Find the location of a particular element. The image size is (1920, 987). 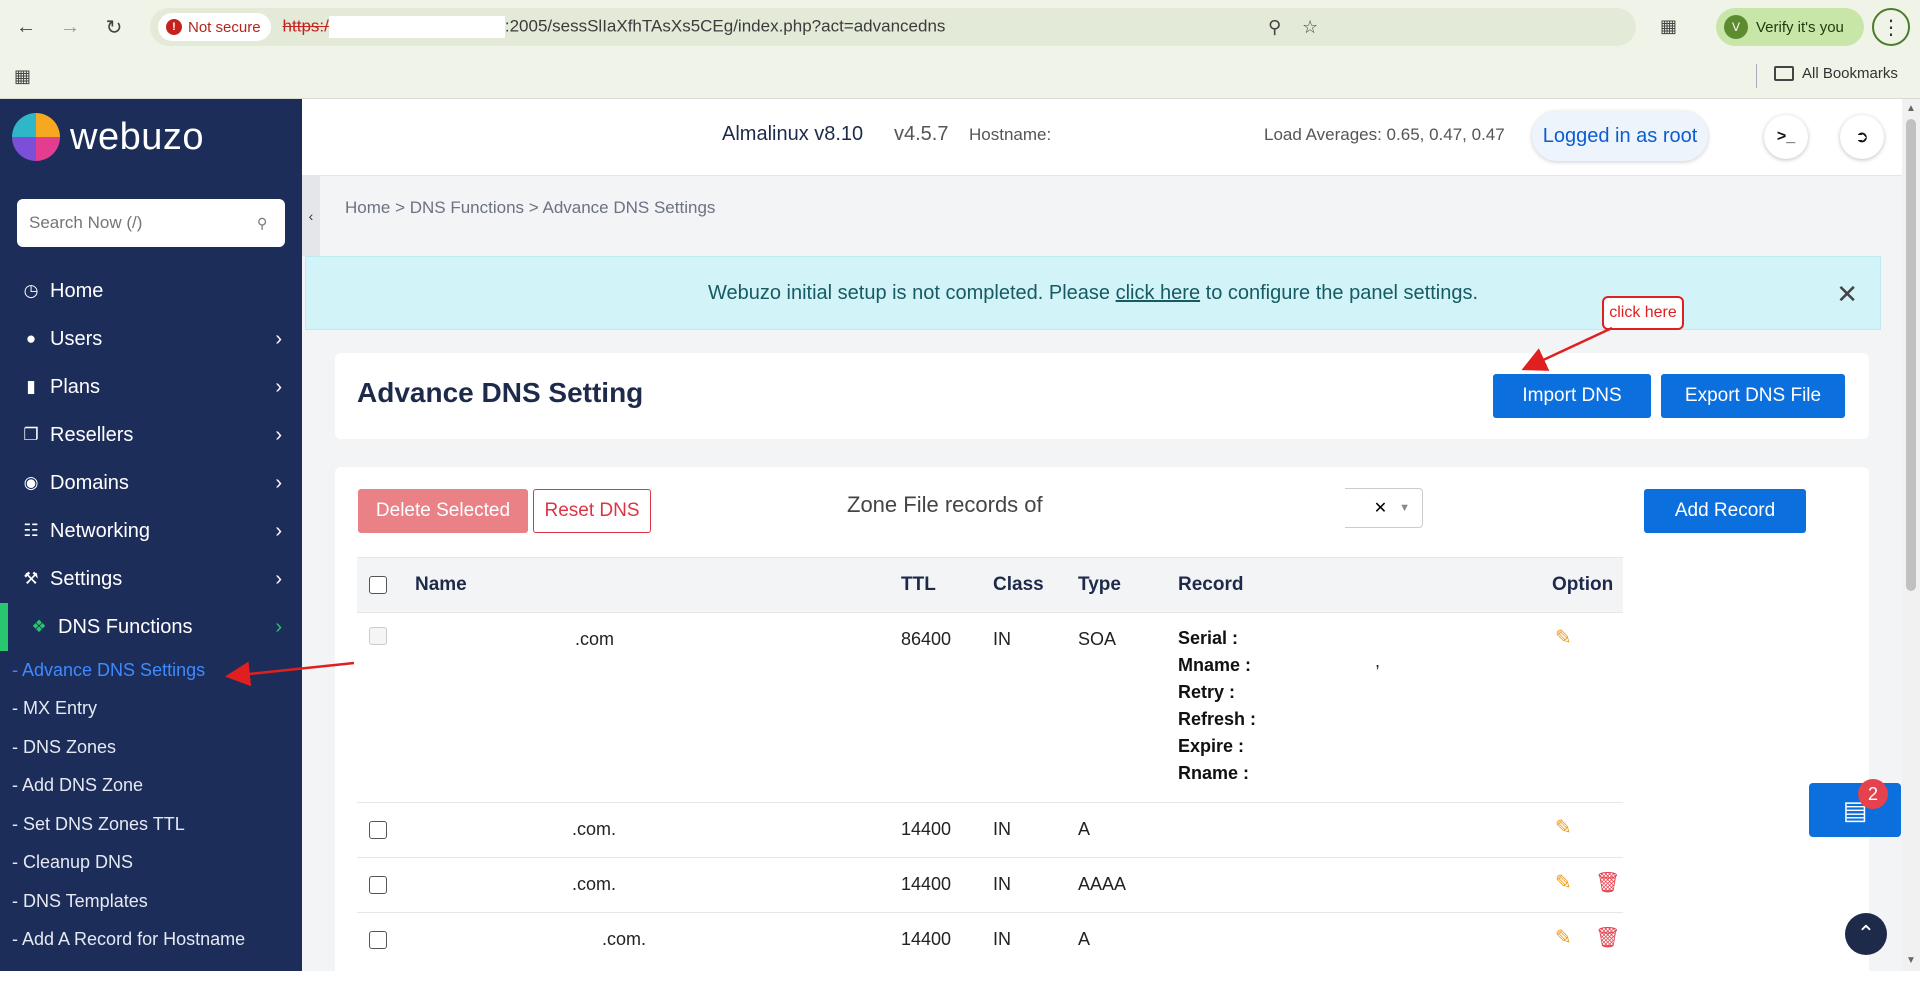

submenu-dns-templates: - DNS Templates is located at coordinates (151, 901).